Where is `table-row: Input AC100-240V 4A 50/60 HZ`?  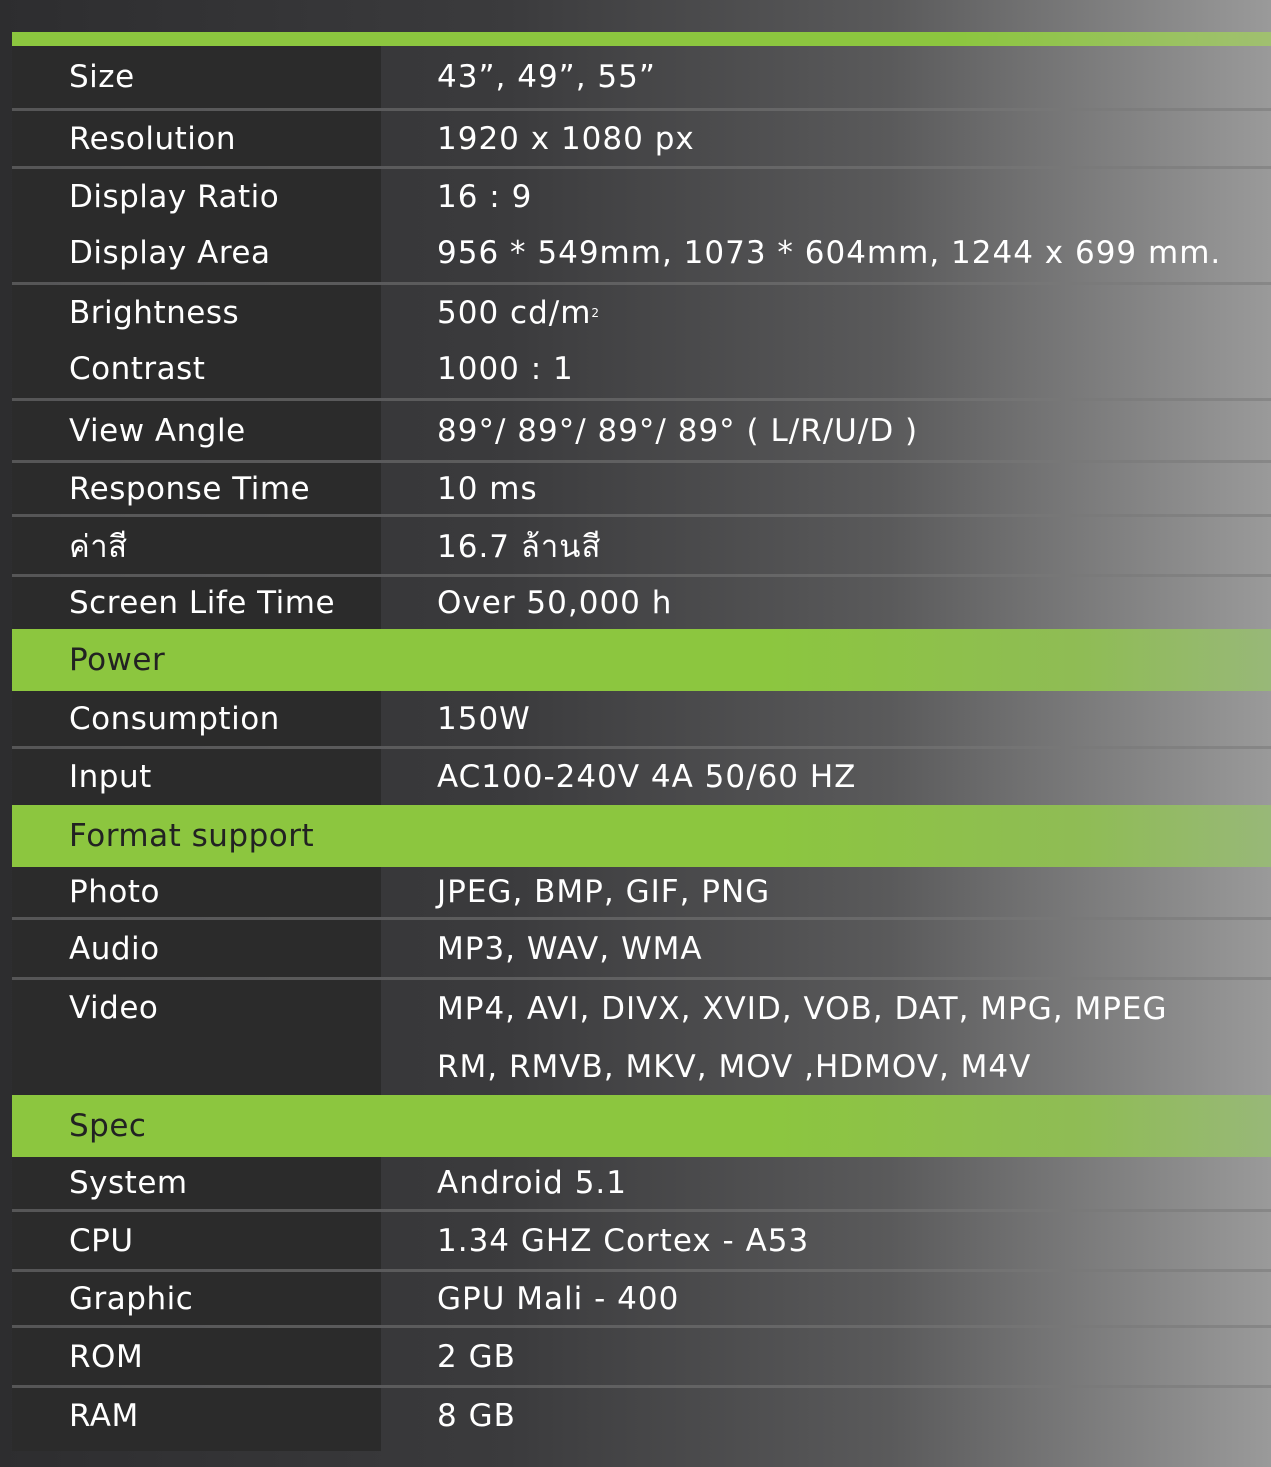
table-row: Input AC100-240V 4A 50/60 HZ is located at coordinates (641, 775).